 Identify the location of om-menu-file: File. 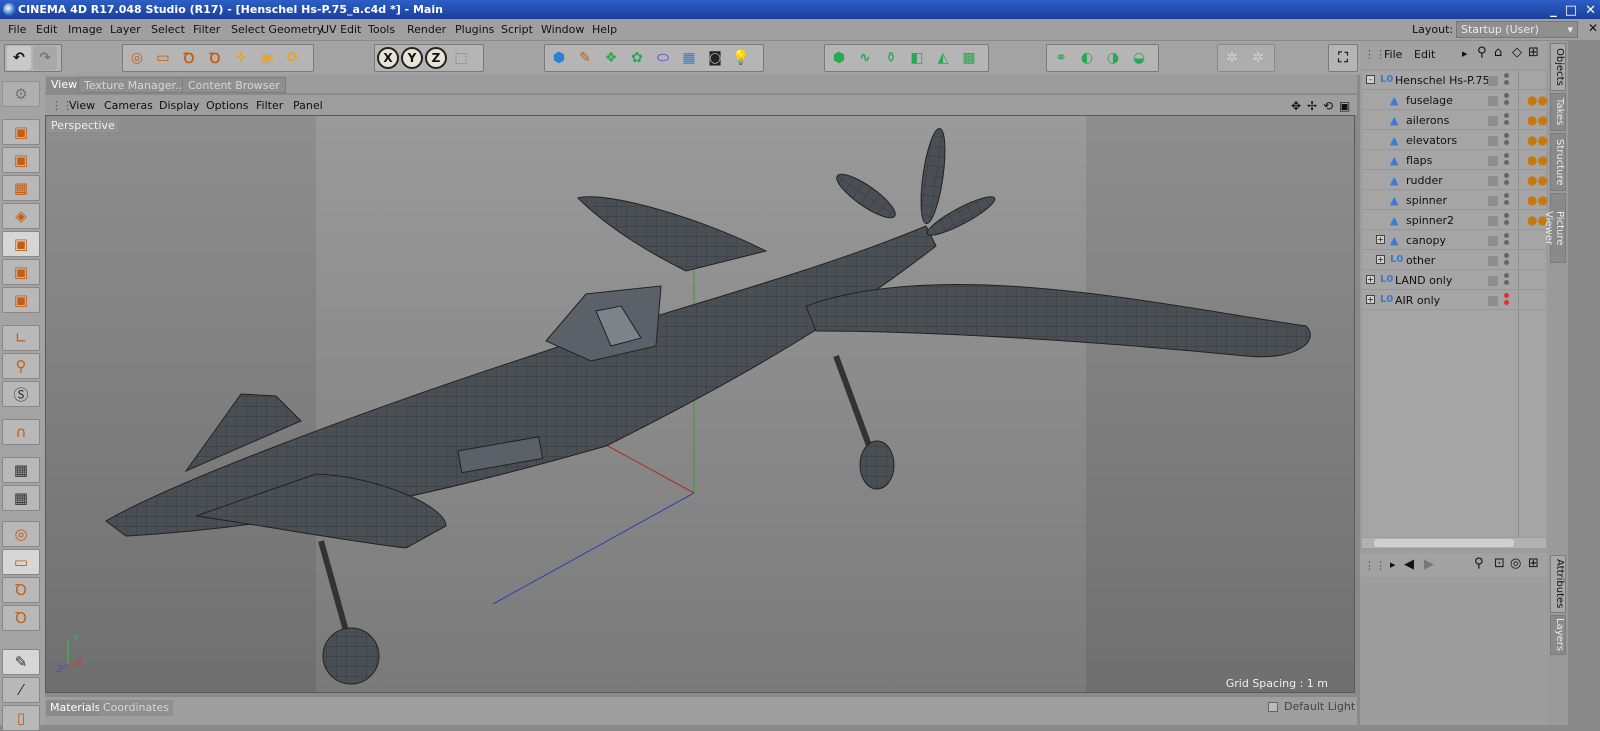
(1393, 54).